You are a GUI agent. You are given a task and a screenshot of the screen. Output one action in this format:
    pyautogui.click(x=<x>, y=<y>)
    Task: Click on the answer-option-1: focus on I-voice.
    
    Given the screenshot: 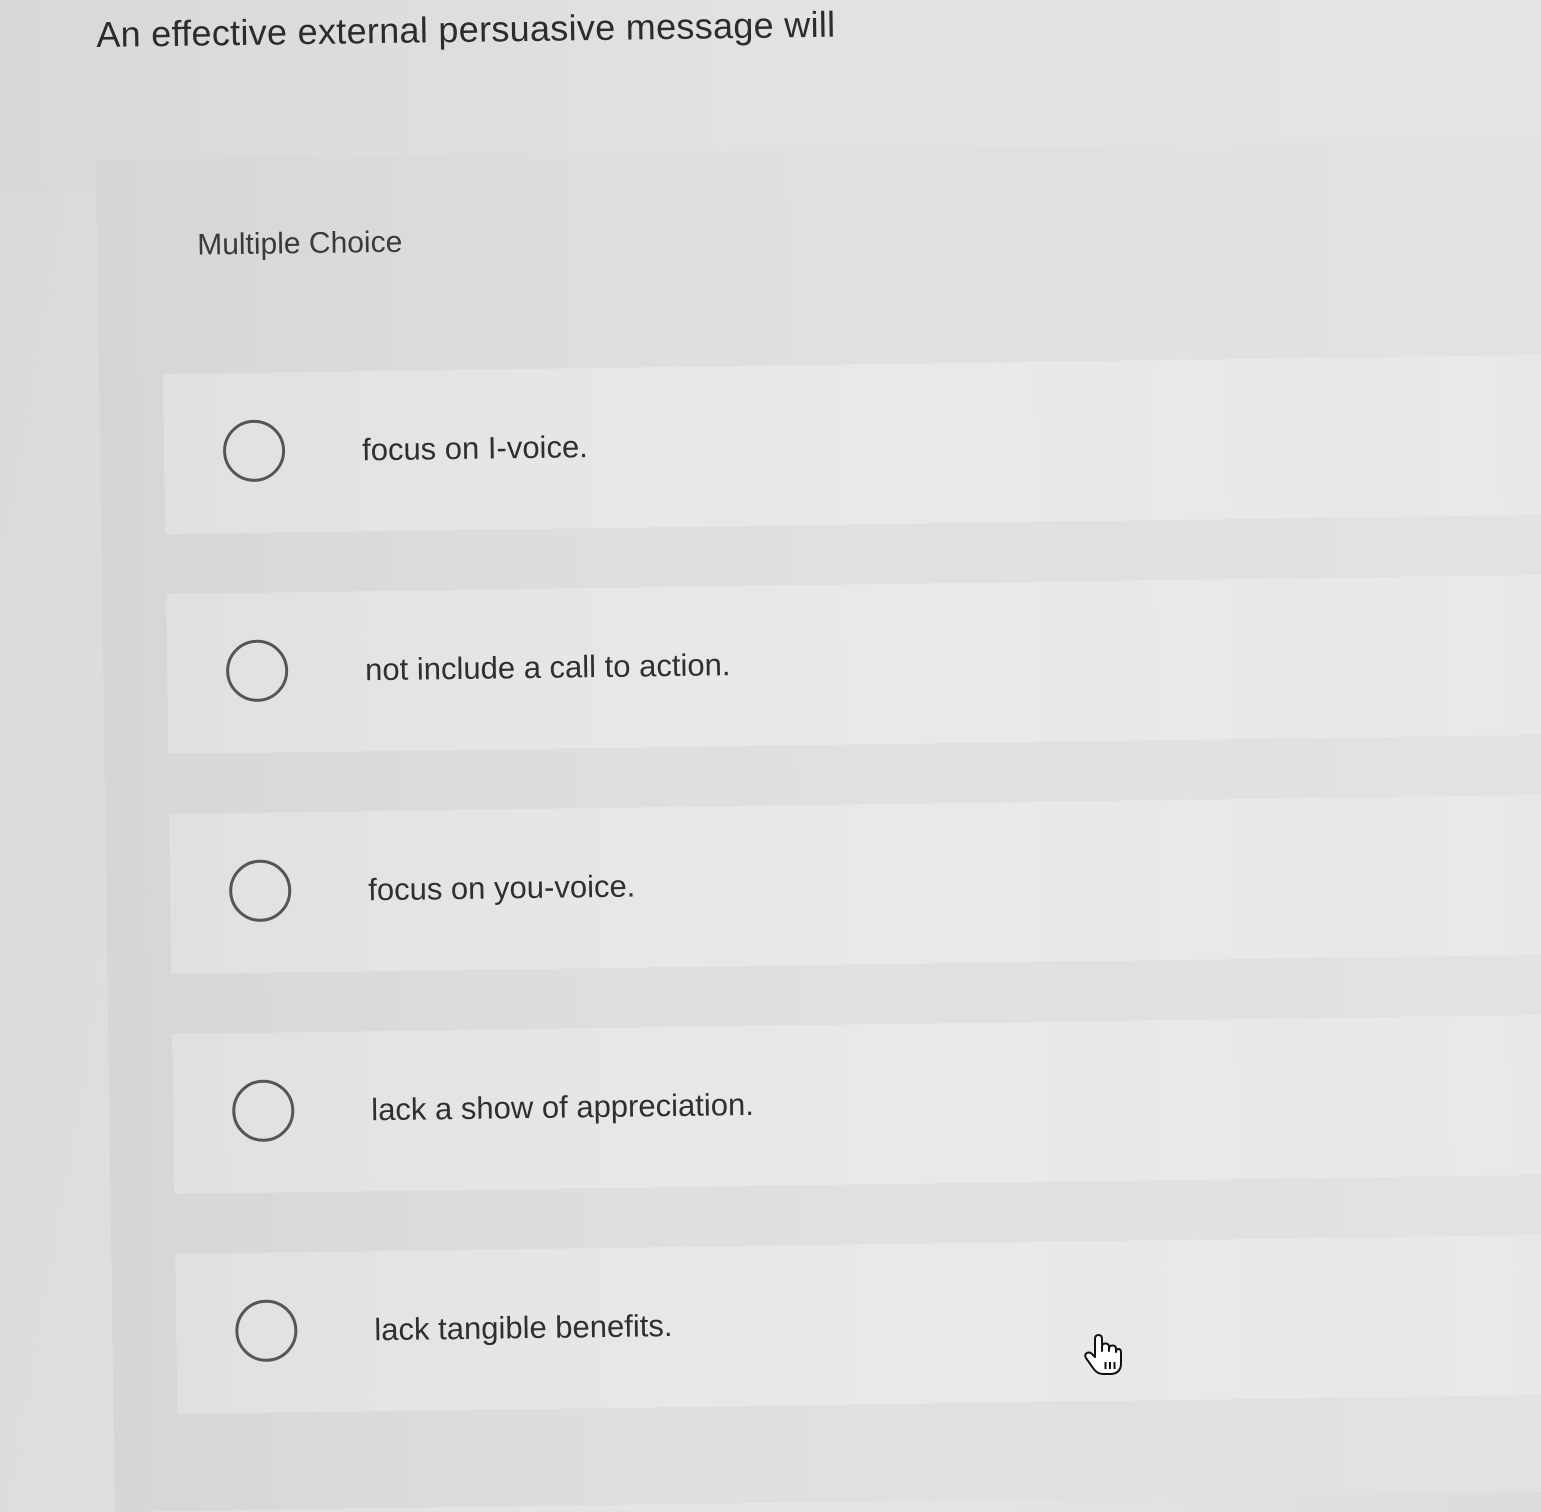 What is the action you would take?
    pyautogui.click(x=851, y=444)
    